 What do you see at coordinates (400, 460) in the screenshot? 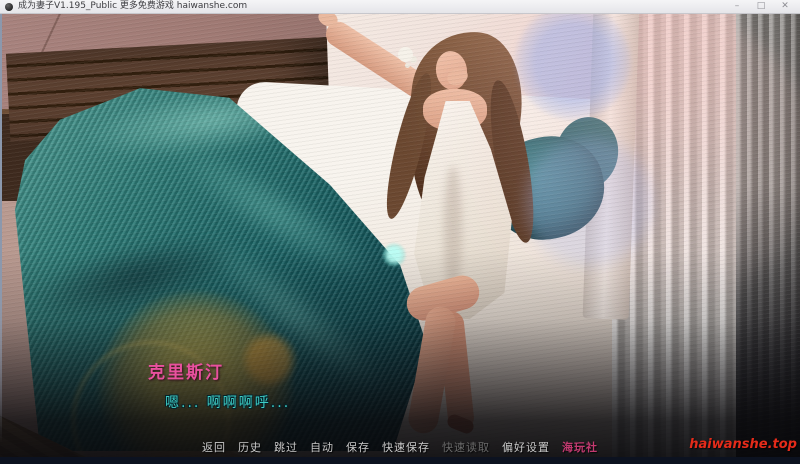
I see `bottom-strip` at bounding box center [400, 460].